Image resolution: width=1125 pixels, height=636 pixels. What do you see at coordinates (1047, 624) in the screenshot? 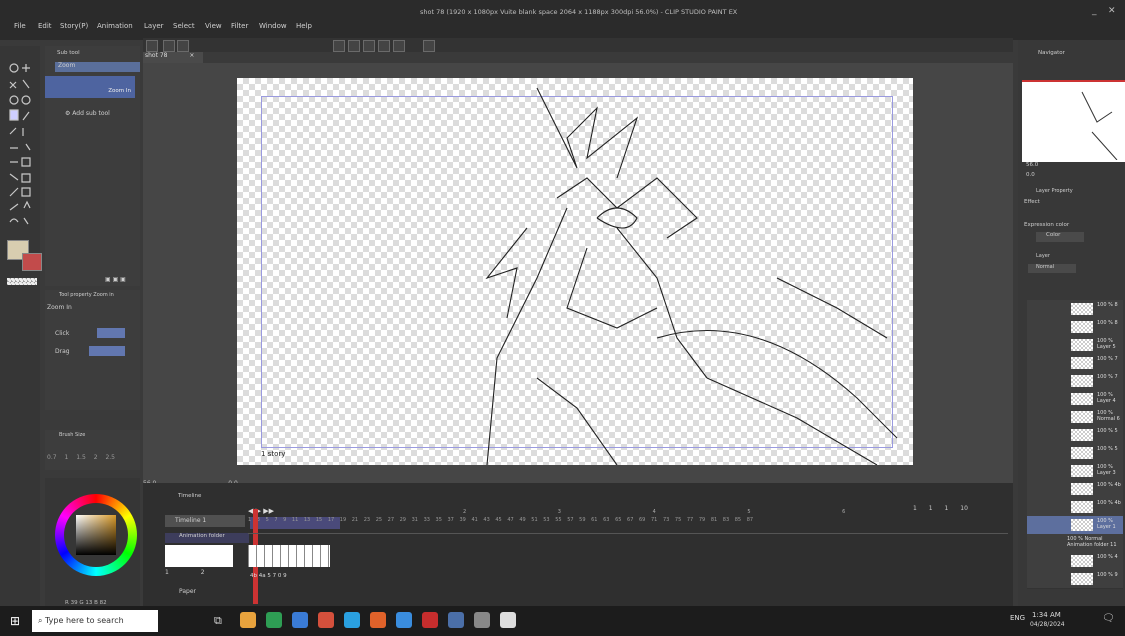
I see `clock-date: 04/28/2024` at bounding box center [1047, 624].